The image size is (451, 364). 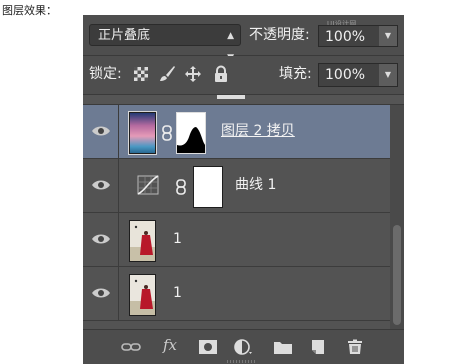 I want to click on layer-row-layer2-copy: 图层 2 拷贝, so click(x=236, y=132).